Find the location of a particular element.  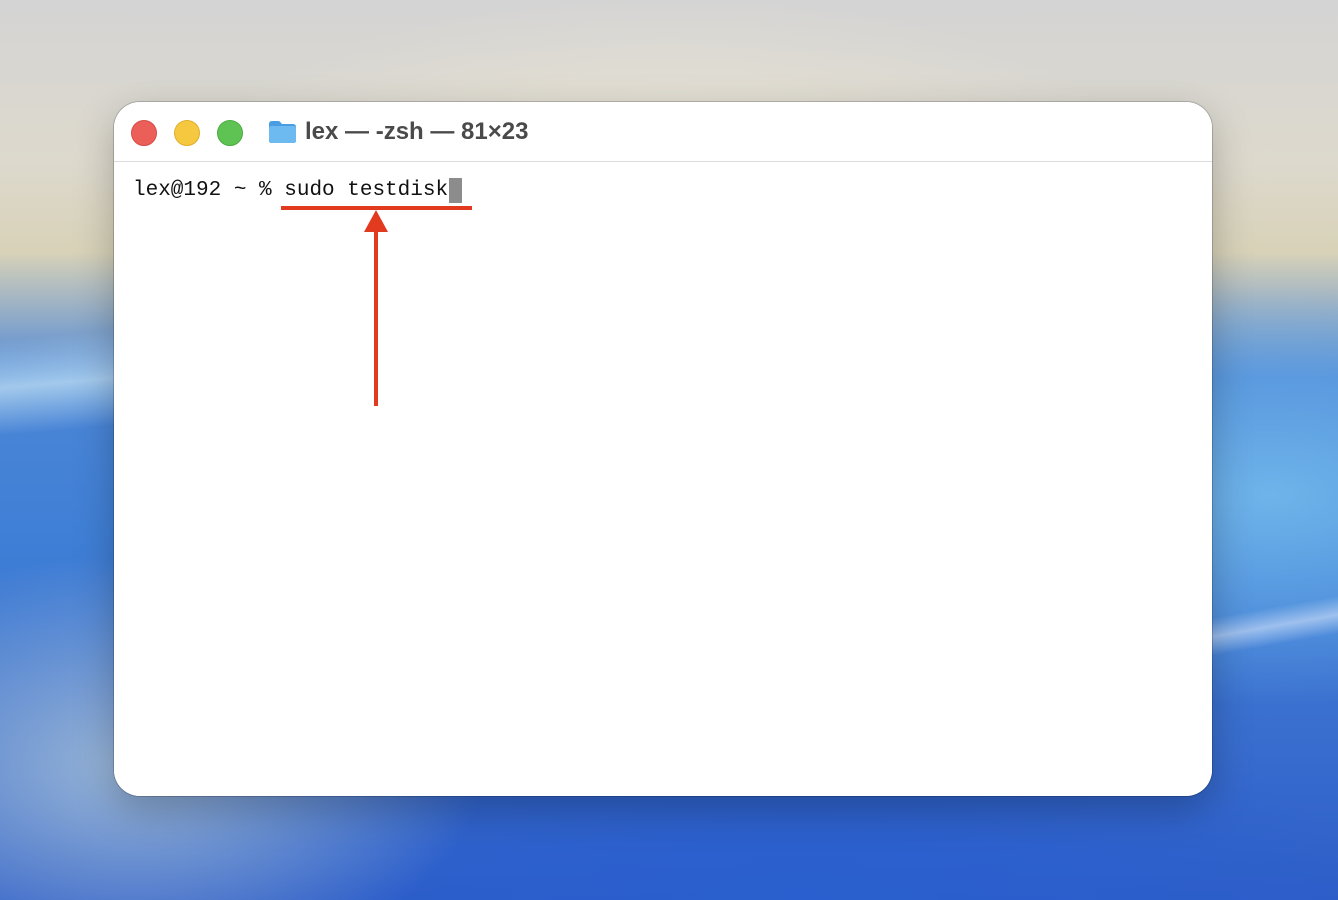

title-bar: lex — -zsh — 81×23 is located at coordinates (663, 132).